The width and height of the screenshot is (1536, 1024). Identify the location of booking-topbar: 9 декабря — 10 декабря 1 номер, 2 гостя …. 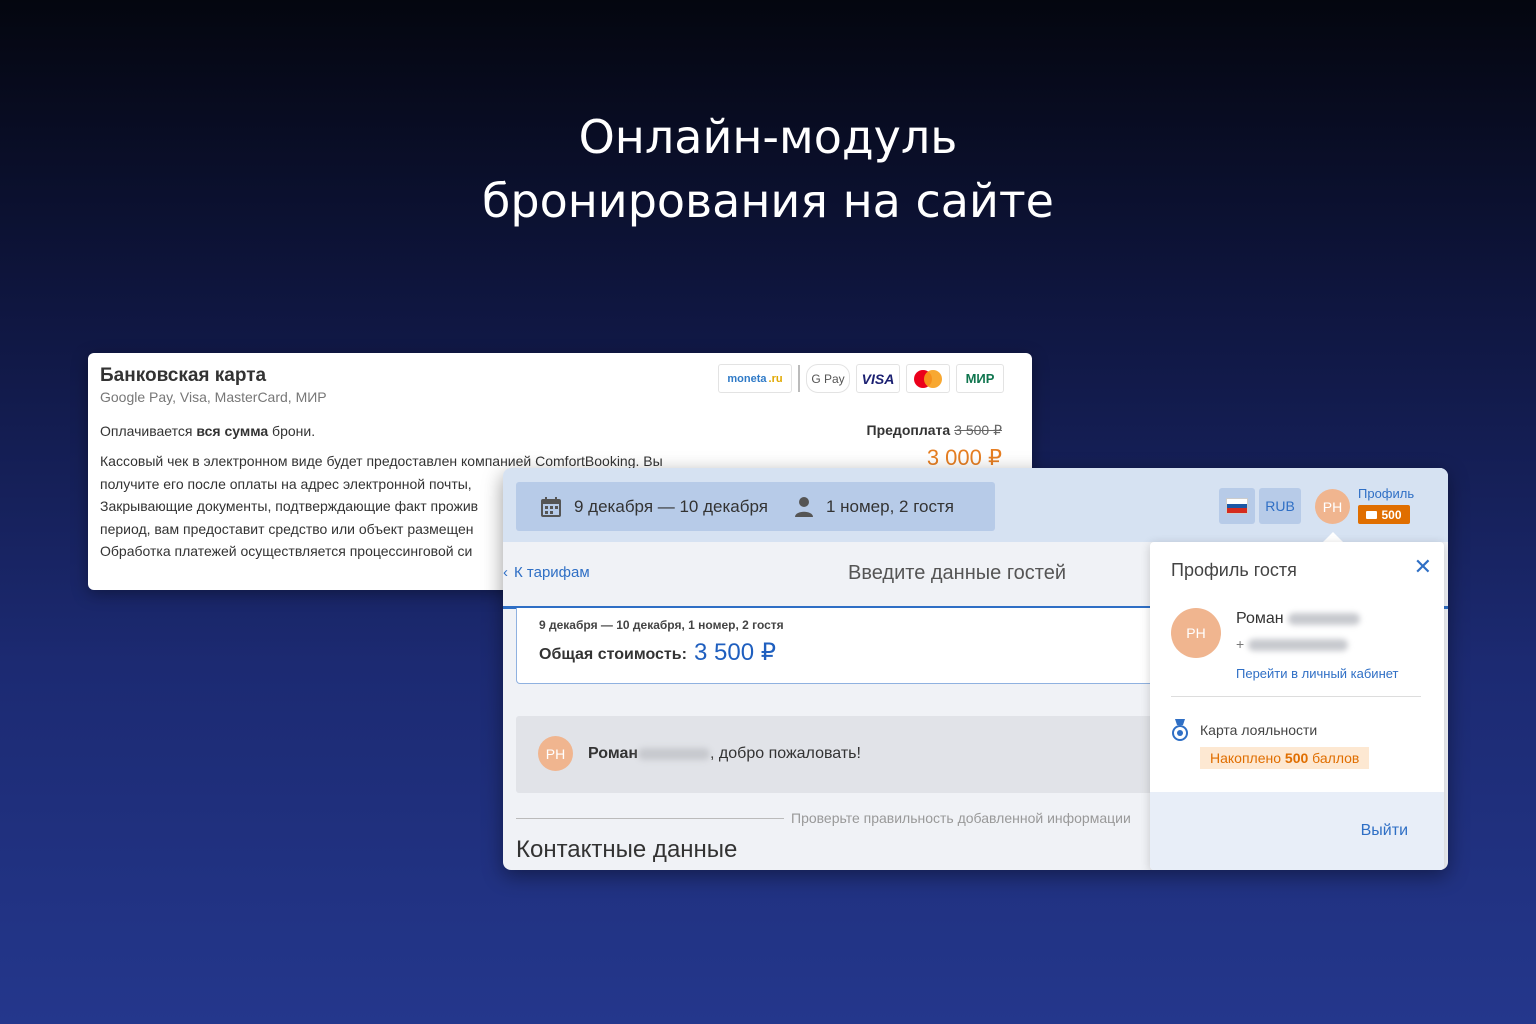
(975, 505).